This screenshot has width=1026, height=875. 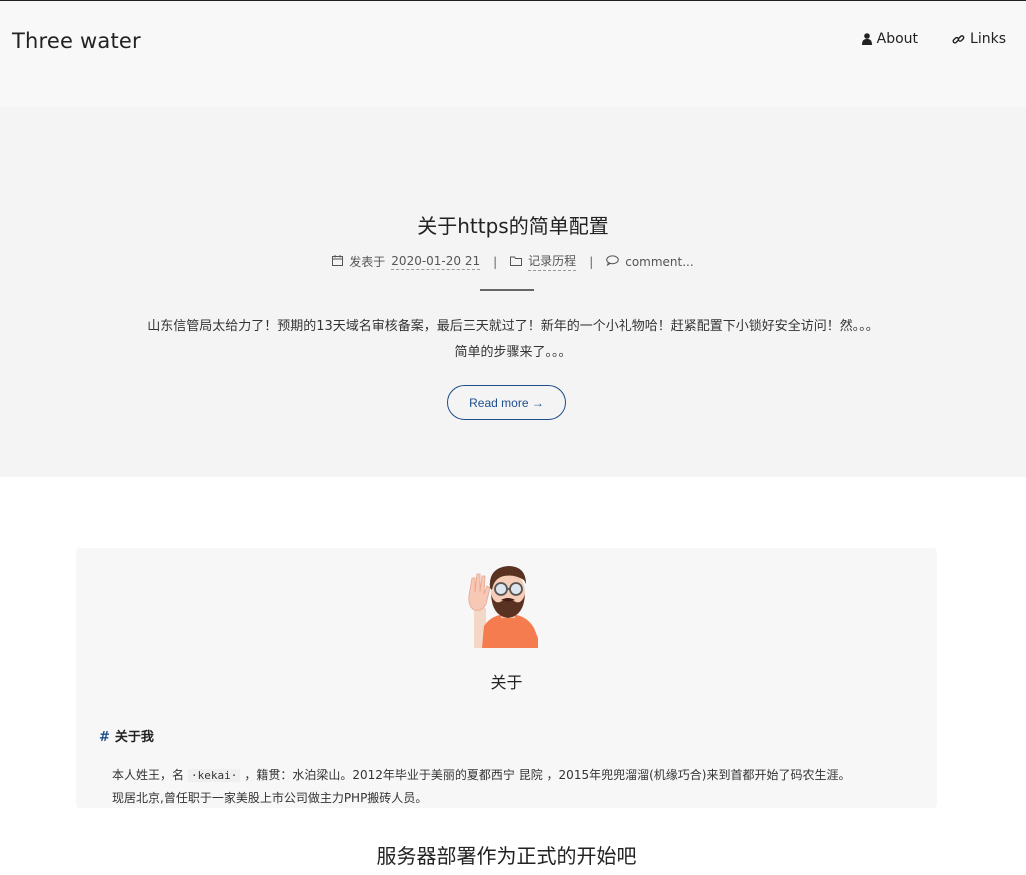 I want to click on excerpt-line-2: 简单的步骤来了。。。, so click(x=513, y=352).